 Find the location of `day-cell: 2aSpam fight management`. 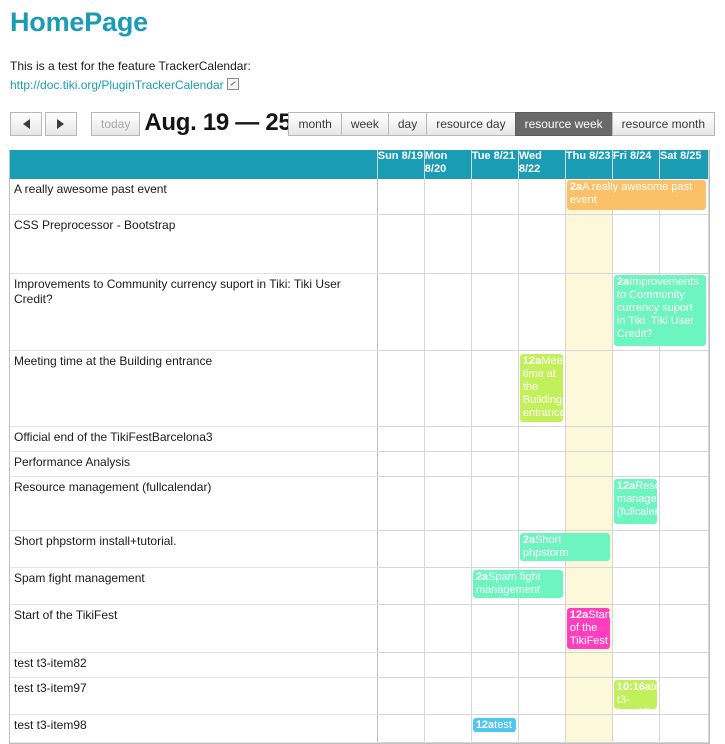

day-cell: 2aSpam fight management is located at coordinates (516, 586).